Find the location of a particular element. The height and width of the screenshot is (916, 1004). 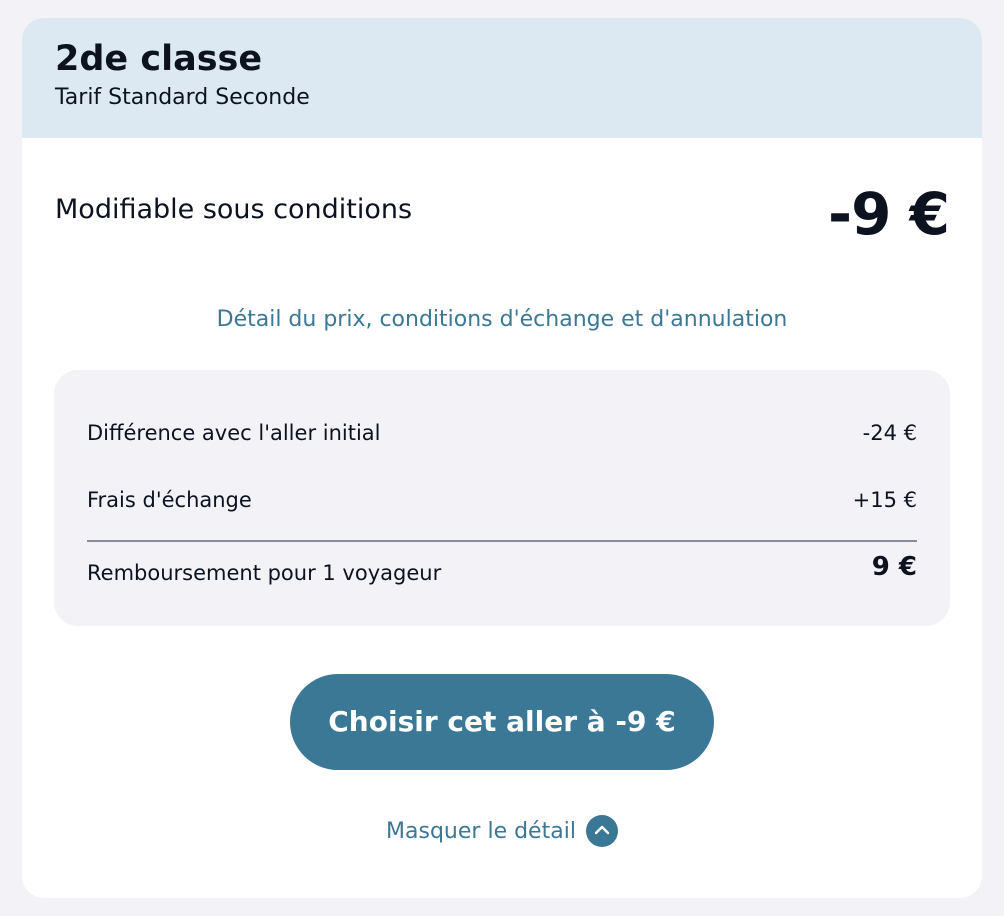

hide-detail-toggle: Masquer le détail is located at coordinates (502, 831).